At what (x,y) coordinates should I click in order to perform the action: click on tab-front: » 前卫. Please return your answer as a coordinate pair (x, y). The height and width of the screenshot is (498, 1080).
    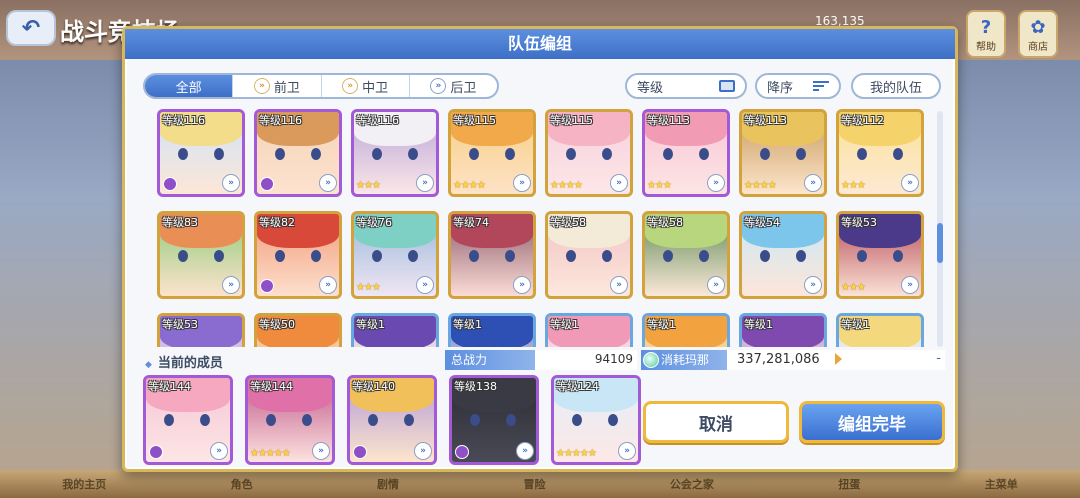
    Looking at the image, I should click on (277, 86).